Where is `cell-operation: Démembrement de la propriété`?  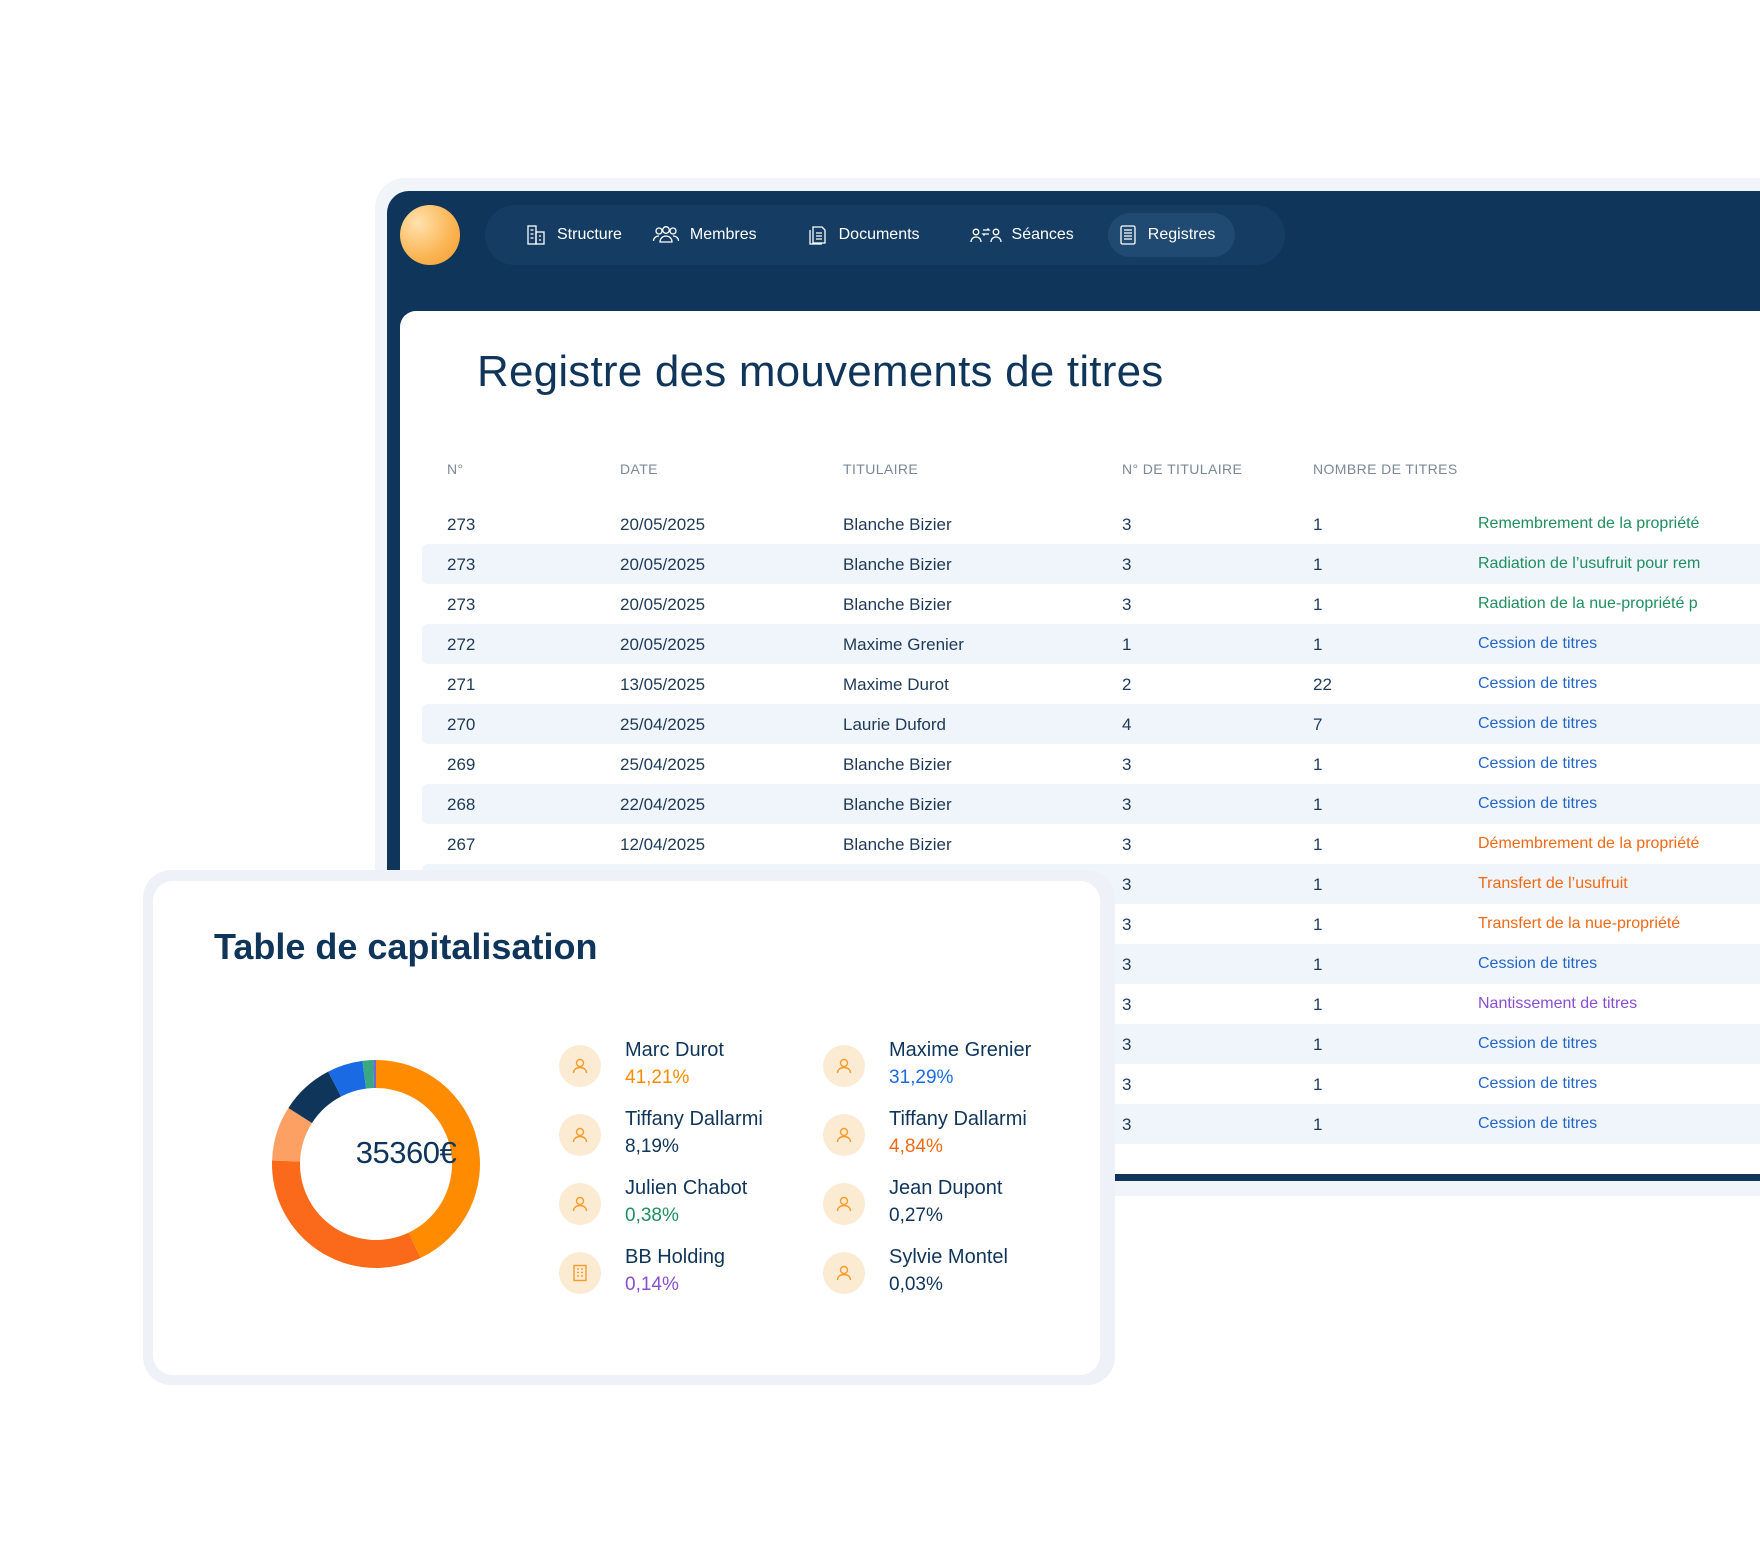 cell-operation: Démembrement de la propriété is located at coordinates (1588, 844).